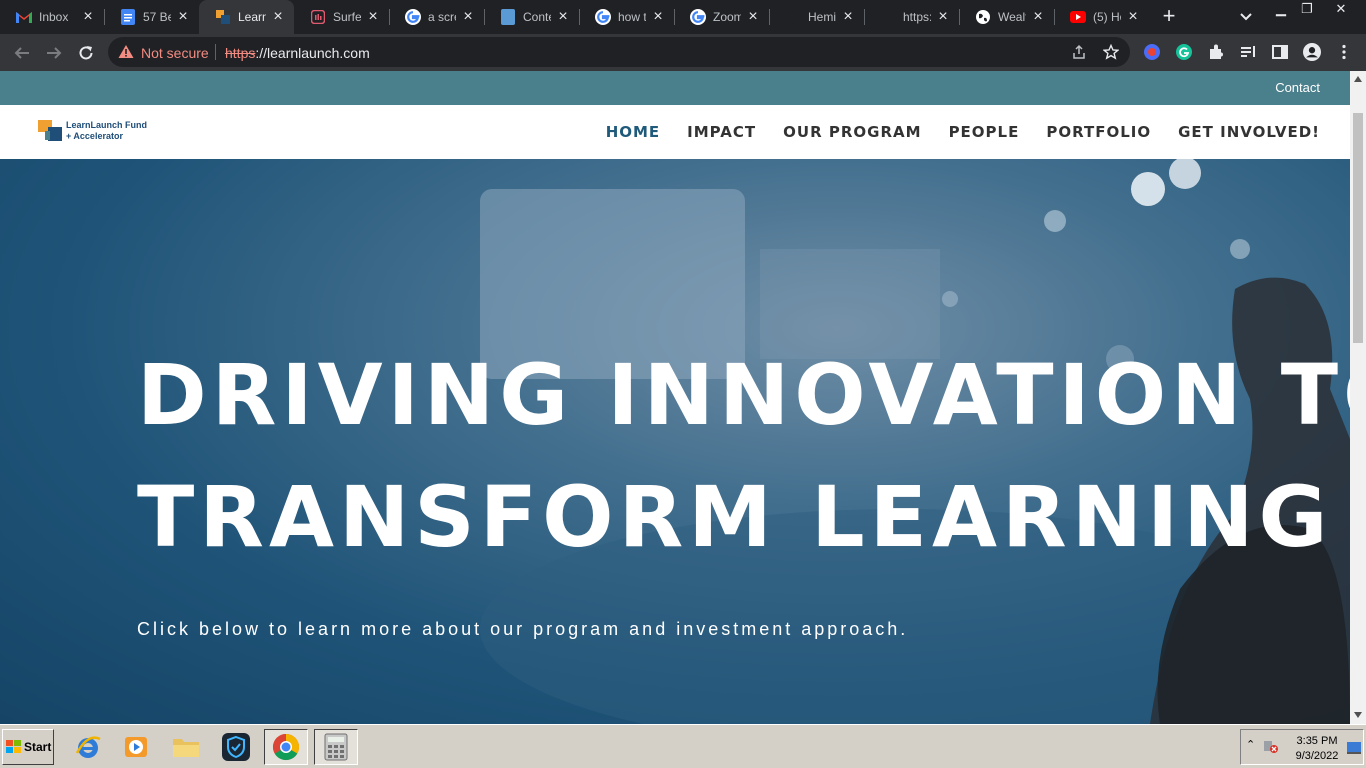  What do you see at coordinates (1317, 741) in the screenshot?
I see `clock-time: 3:35 PM` at bounding box center [1317, 741].